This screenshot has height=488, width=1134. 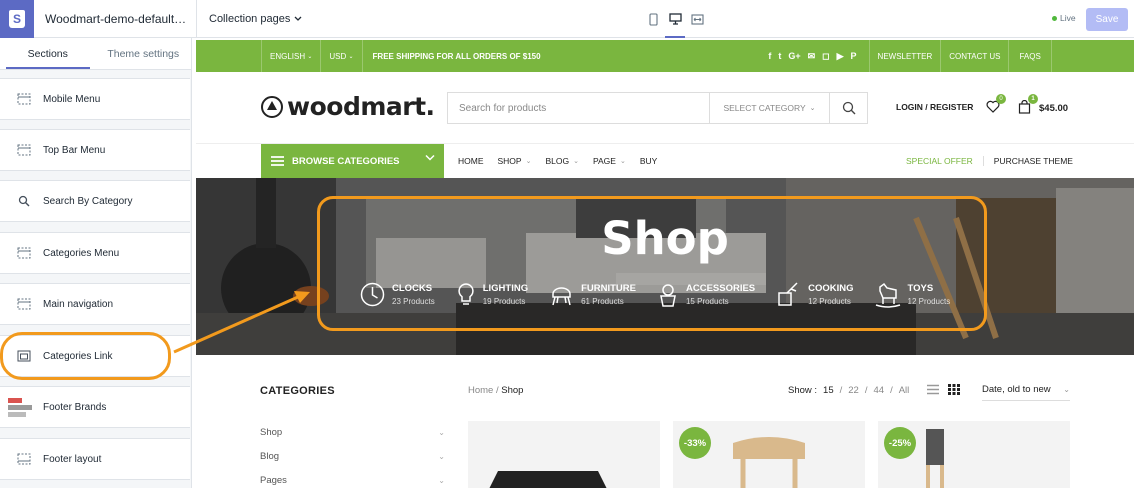 I want to click on mobile-view-button, so click(x=653, y=19).